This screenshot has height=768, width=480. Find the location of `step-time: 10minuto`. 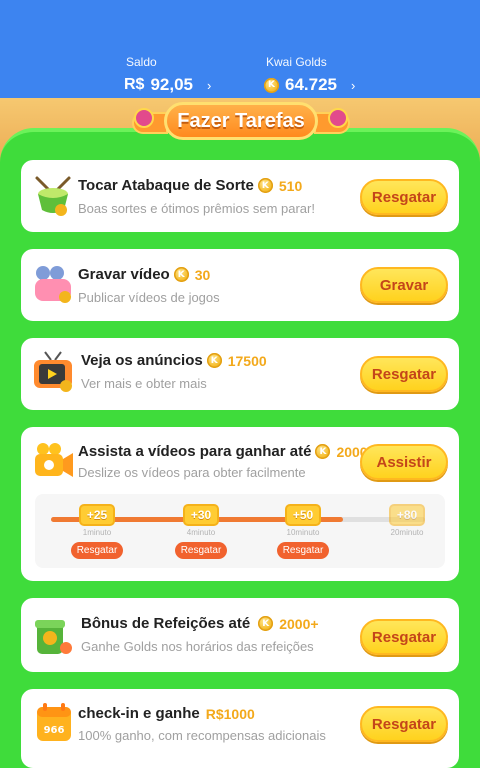

step-time: 10minuto is located at coordinates (303, 532).